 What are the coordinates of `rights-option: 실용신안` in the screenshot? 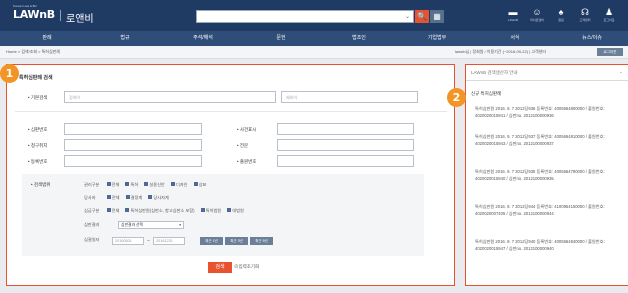 It's located at (154, 184).